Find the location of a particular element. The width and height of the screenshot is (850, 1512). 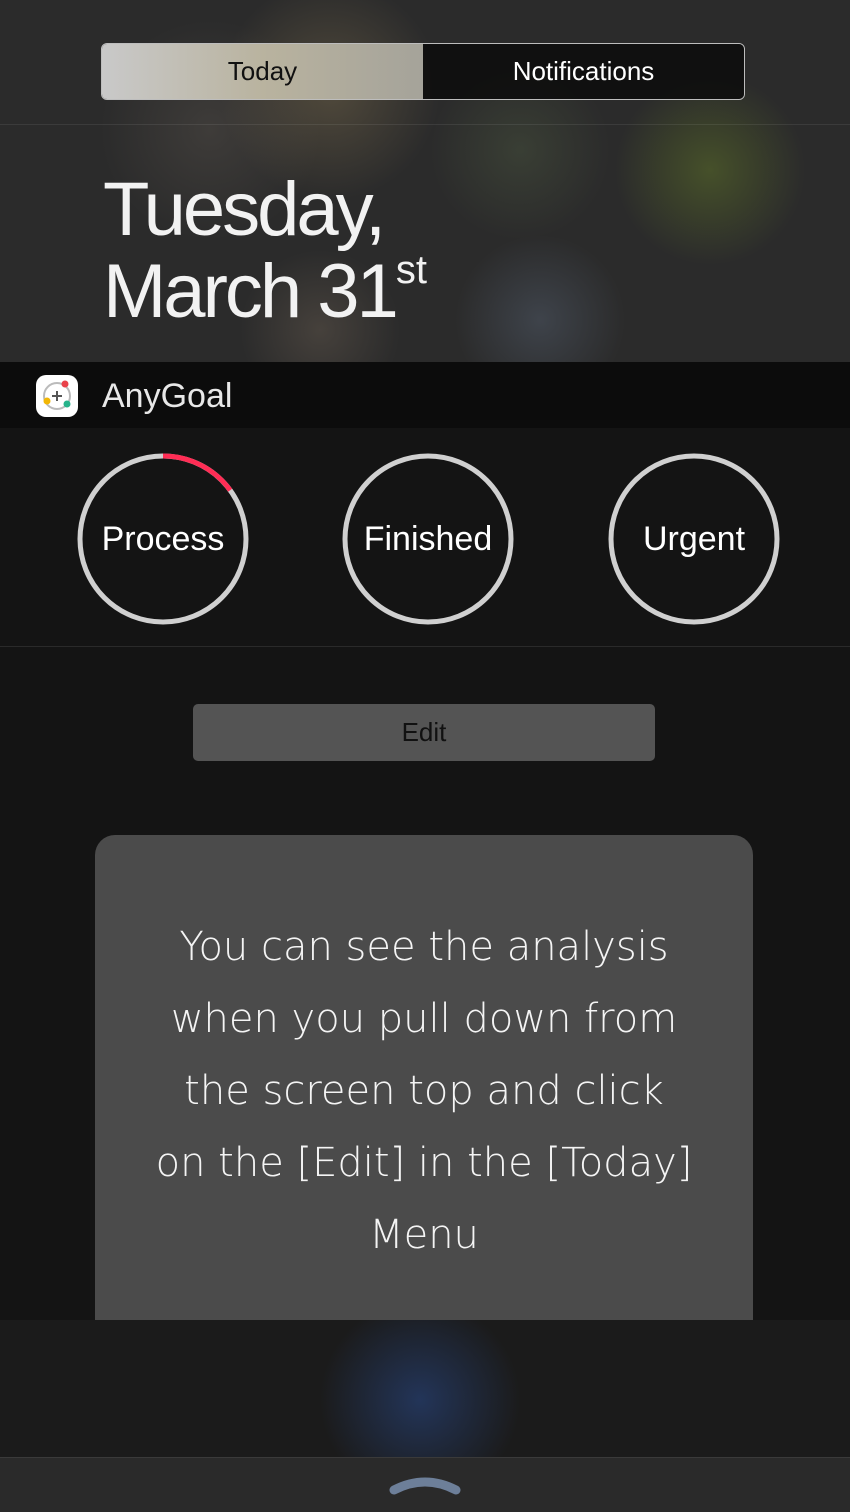

date-day: March 31st is located at coordinates (265, 290).